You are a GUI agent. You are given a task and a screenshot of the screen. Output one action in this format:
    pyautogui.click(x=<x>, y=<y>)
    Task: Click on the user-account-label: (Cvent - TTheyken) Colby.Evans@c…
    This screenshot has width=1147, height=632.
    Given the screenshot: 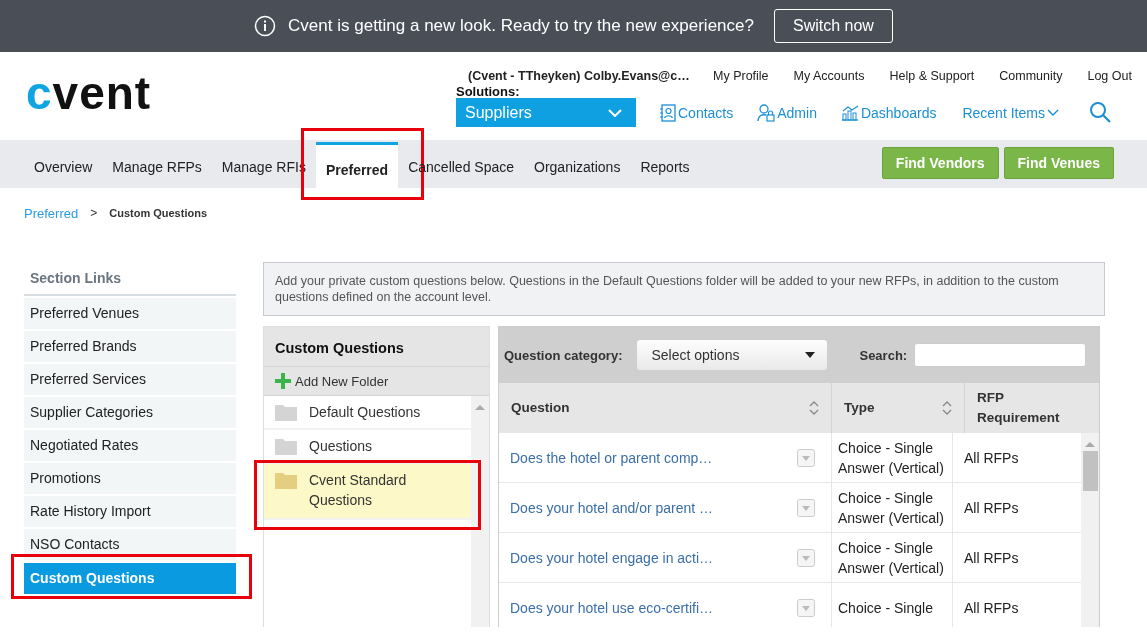 What is the action you would take?
    pyautogui.click(x=578, y=76)
    